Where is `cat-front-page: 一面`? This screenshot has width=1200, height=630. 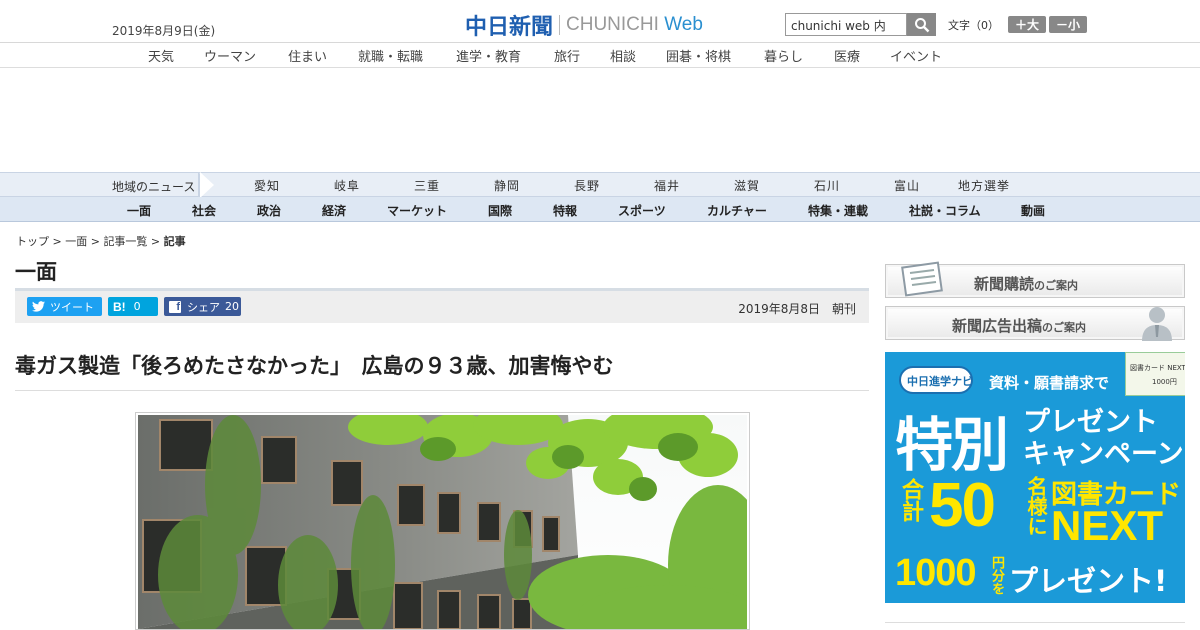
cat-front-page: 一面 is located at coordinates (139, 210).